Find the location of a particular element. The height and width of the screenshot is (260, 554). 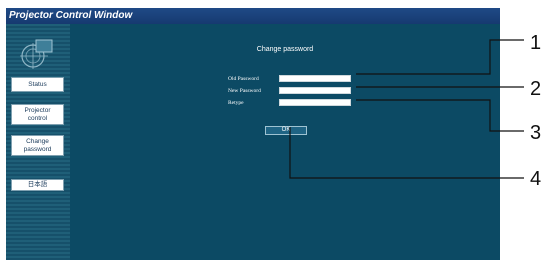

retype-password-label: Retype is located at coordinates (236, 103).